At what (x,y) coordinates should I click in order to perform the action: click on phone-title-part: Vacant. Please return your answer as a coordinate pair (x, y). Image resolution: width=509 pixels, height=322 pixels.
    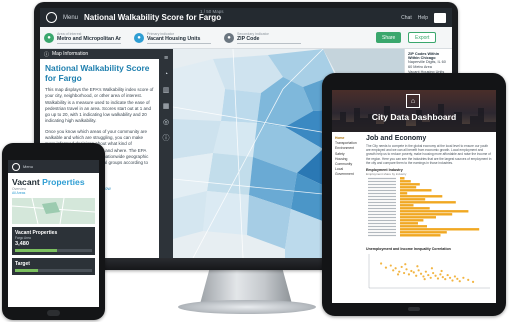
    Looking at the image, I should click on (27, 182).